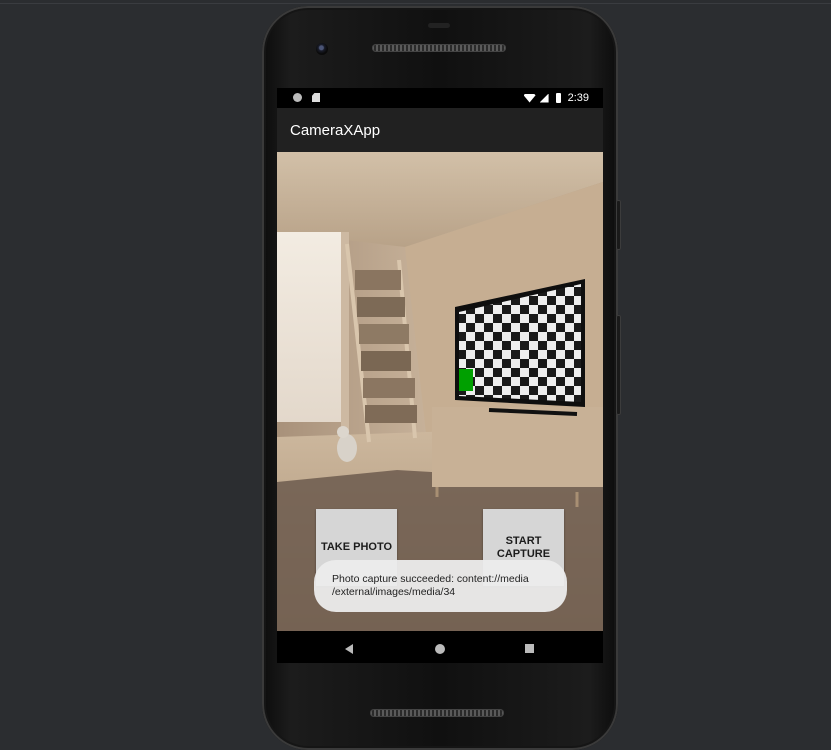 The width and height of the screenshot is (831, 750). What do you see at coordinates (529, 648) in the screenshot?
I see `recents-icon` at bounding box center [529, 648].